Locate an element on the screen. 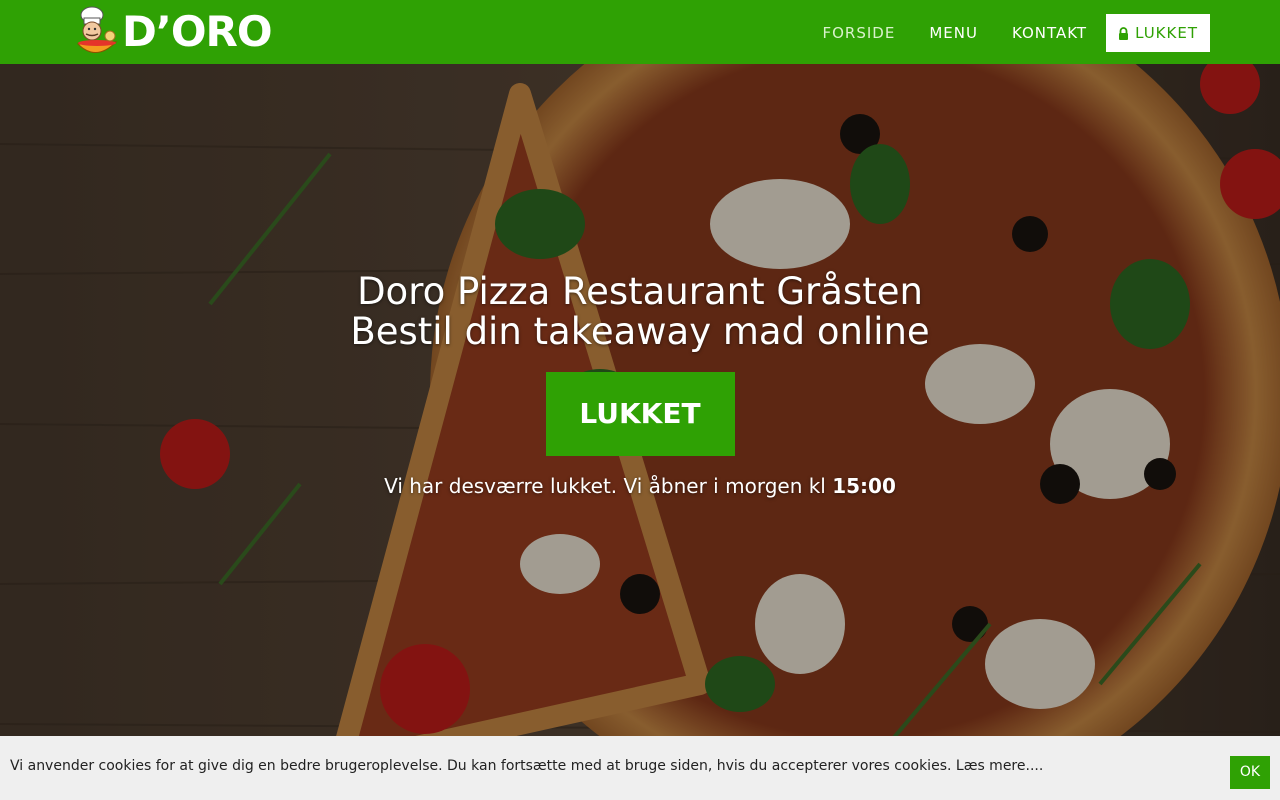  logo: D’ORO is located at coordinates (172, 32).